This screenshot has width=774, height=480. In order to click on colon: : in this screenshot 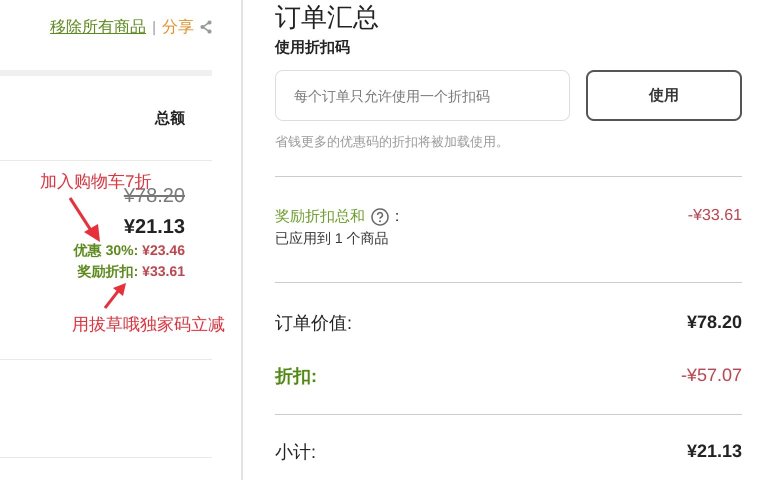, I will do `click(397, 216)`.